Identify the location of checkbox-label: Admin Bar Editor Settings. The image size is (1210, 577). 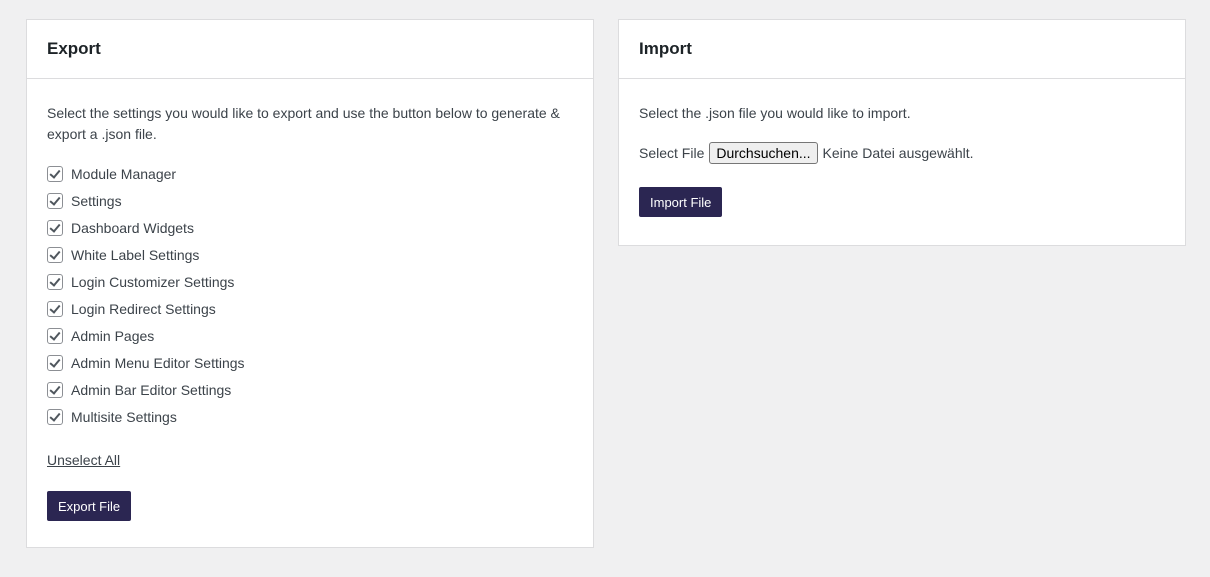
(151, 389).